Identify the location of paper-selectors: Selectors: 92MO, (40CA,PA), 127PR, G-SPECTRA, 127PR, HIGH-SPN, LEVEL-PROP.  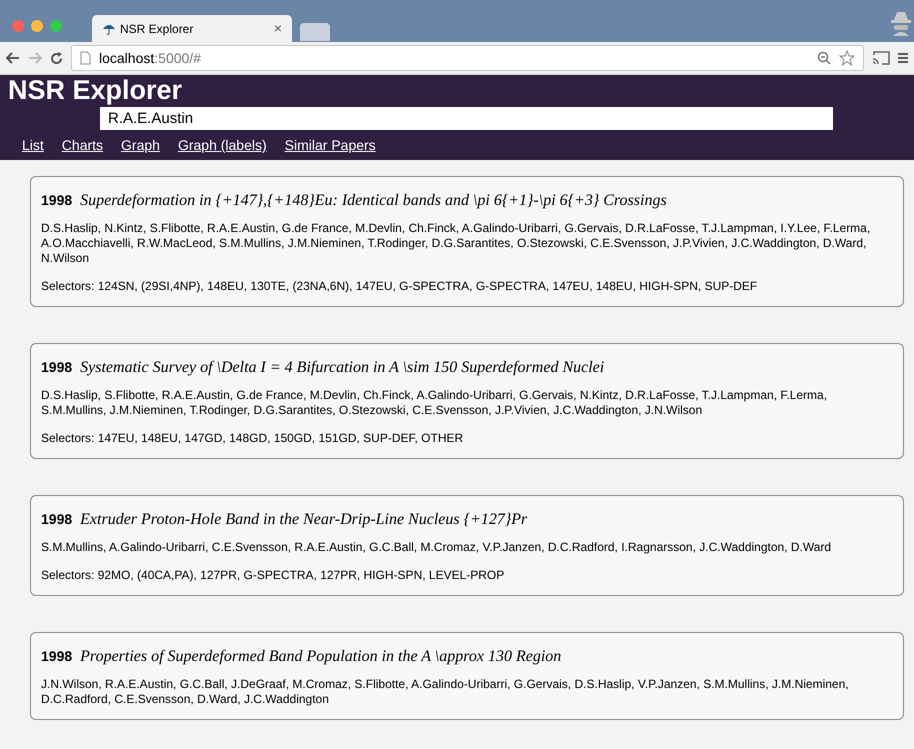
(273, 575).